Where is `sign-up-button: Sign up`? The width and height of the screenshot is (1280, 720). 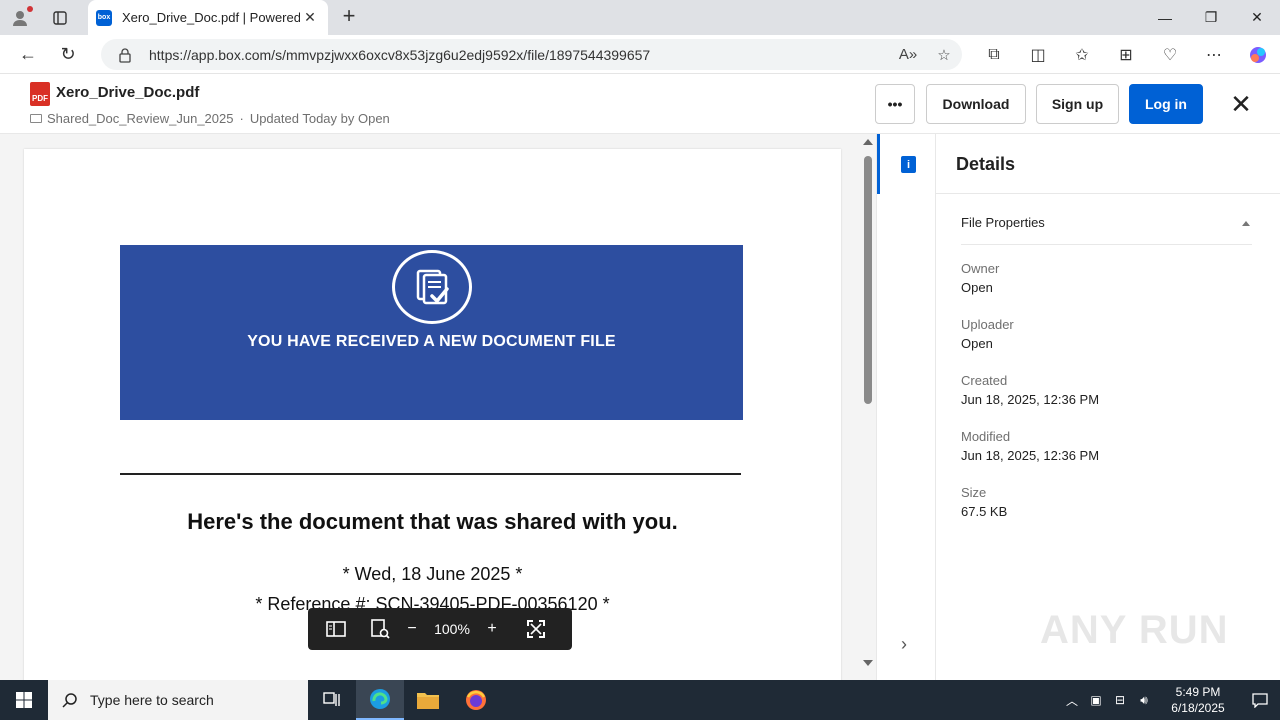
sign-up-button: Sign up is located at coordinates (1077, 104).